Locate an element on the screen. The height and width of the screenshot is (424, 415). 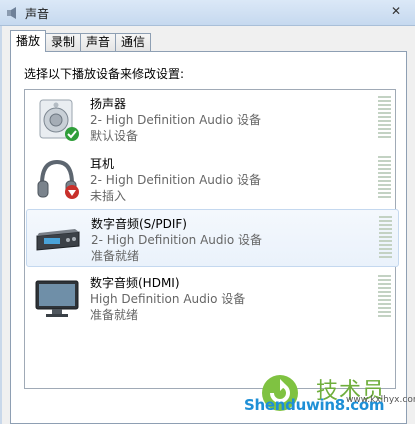
device-name: 扬声器 is located at coordinates (108, 104).